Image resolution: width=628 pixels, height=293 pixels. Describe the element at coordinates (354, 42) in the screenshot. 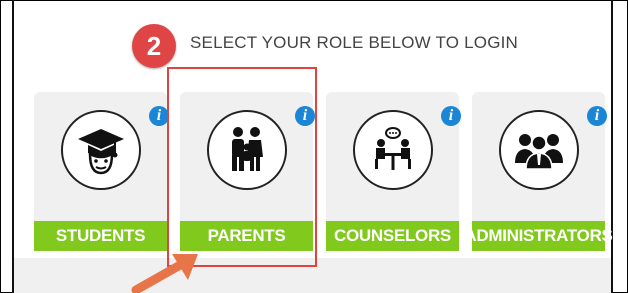

I see `page-heading: SELECT YOUR ROLE BELOW TO LOGIN` at that location.